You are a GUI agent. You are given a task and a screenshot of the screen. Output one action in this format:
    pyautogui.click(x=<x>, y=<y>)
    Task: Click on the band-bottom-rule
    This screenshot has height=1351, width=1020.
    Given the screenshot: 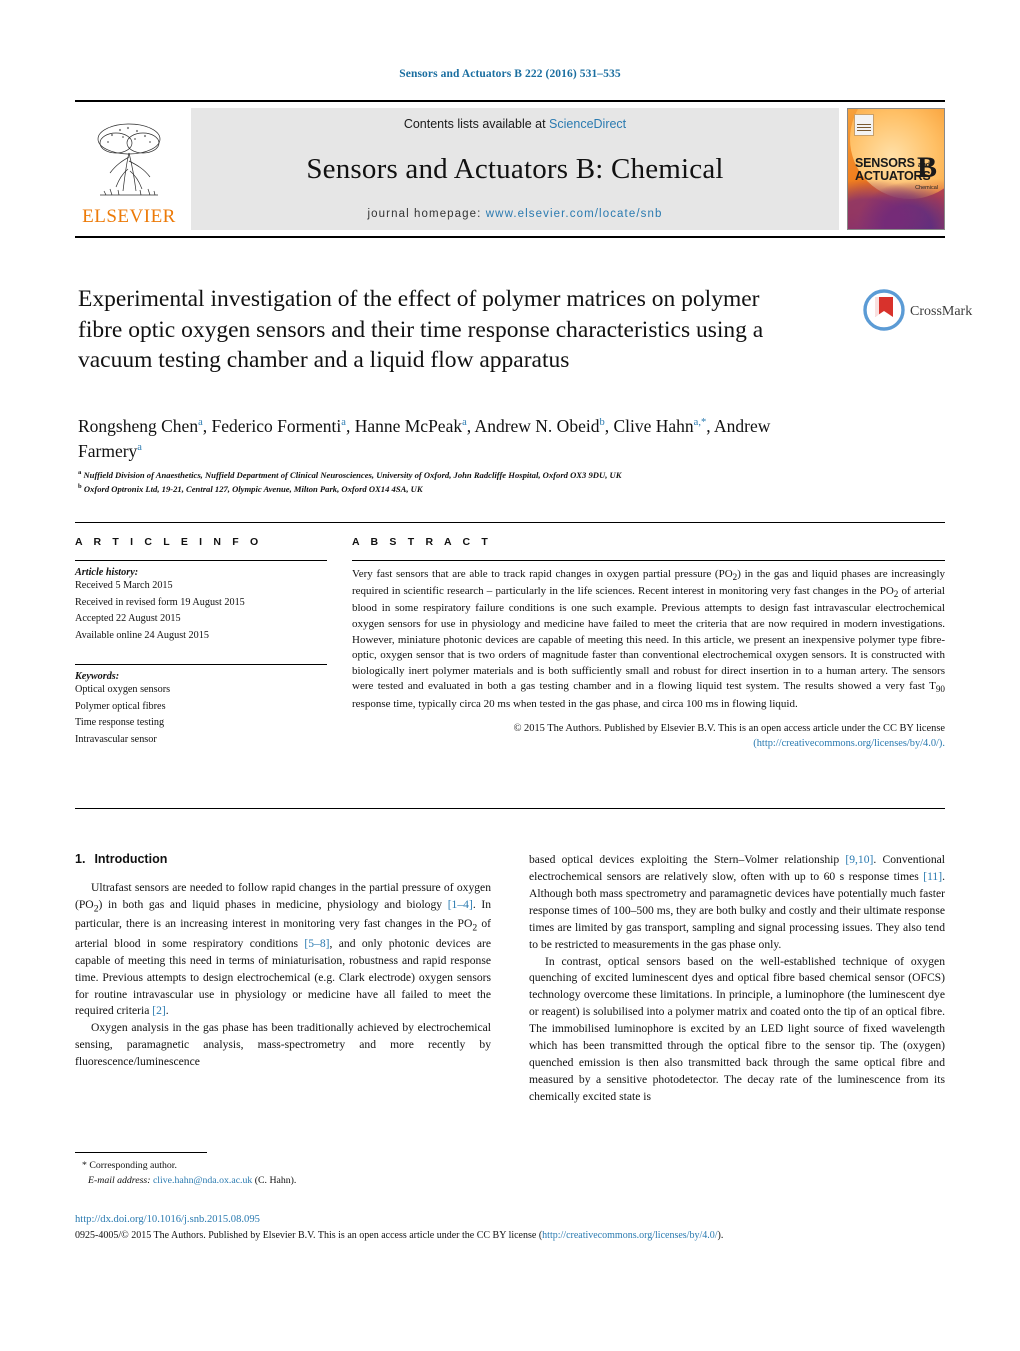 What is the action you would take?
    pyautogui.click(x=510, y=808)
    